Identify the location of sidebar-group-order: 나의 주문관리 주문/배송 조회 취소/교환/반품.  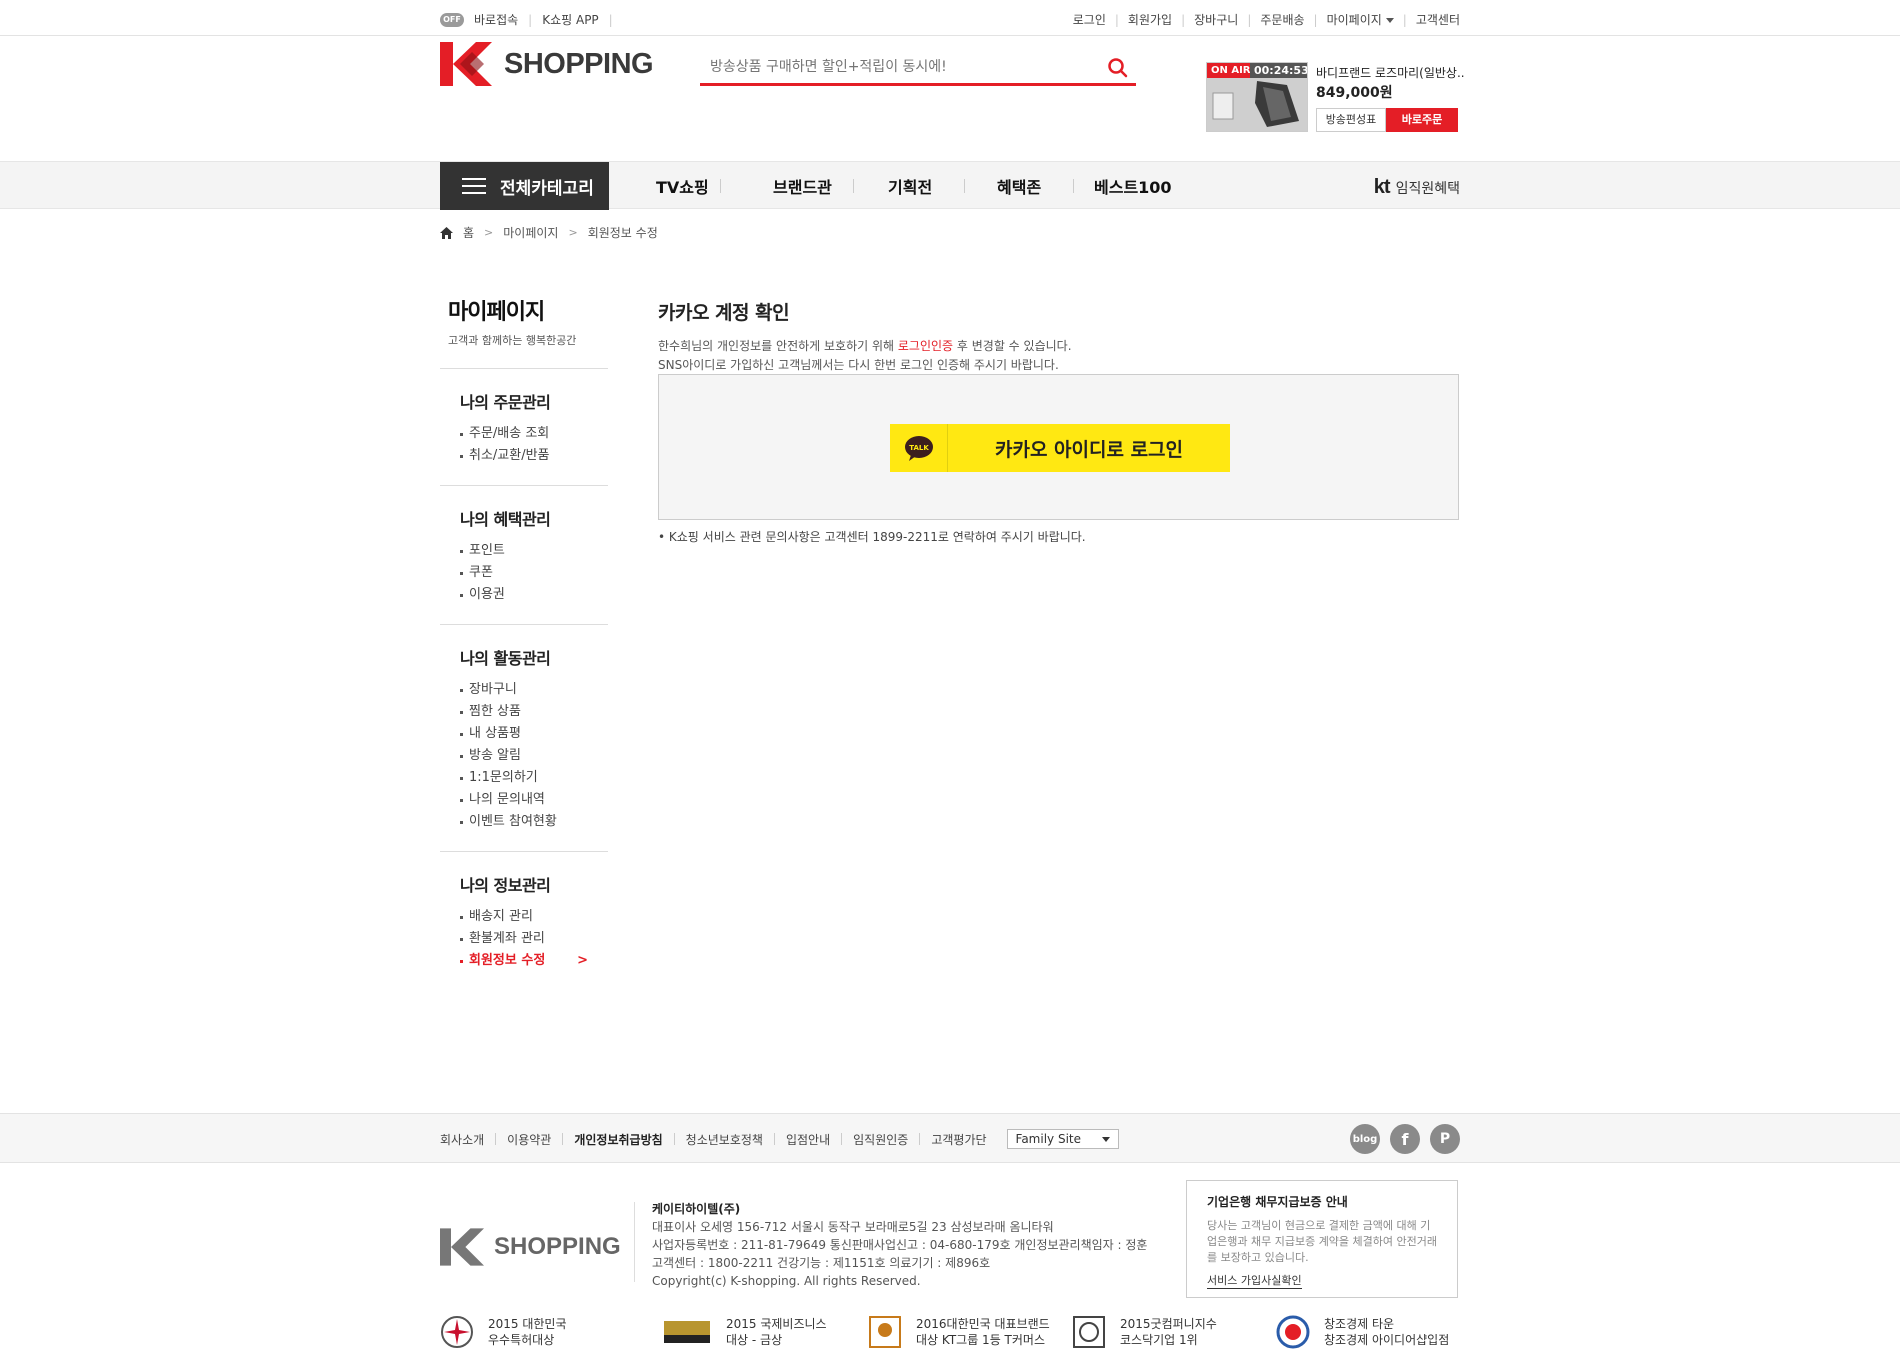
(524, 426).